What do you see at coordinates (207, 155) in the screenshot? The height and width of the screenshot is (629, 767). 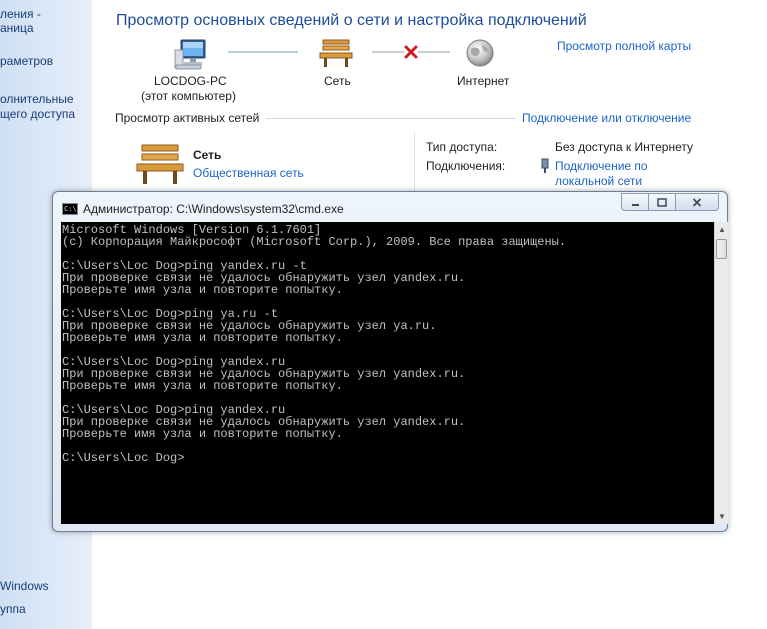 I see `active-network-name: Сеть` at bounding box center [207, 155].